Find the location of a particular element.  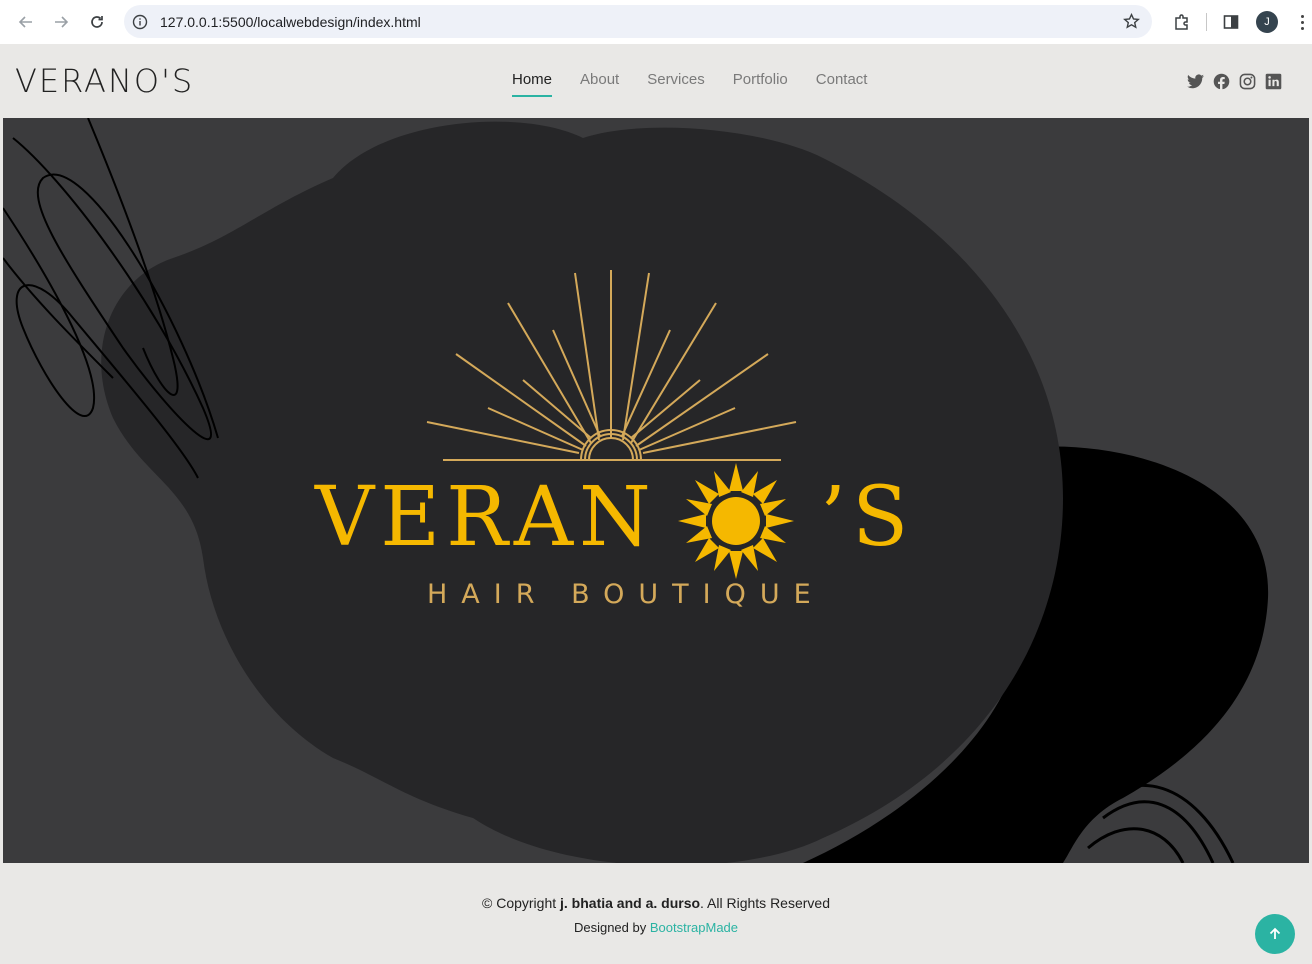

browser-actions: J is located at coordinates (1239, 22).